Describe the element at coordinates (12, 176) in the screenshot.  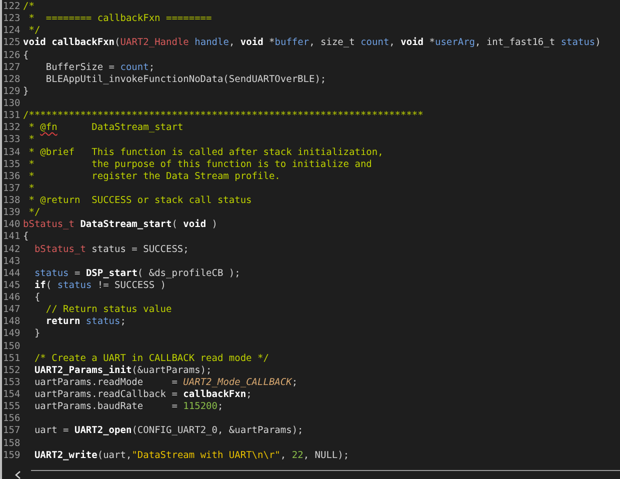
I see `line-number: 136` at that location.